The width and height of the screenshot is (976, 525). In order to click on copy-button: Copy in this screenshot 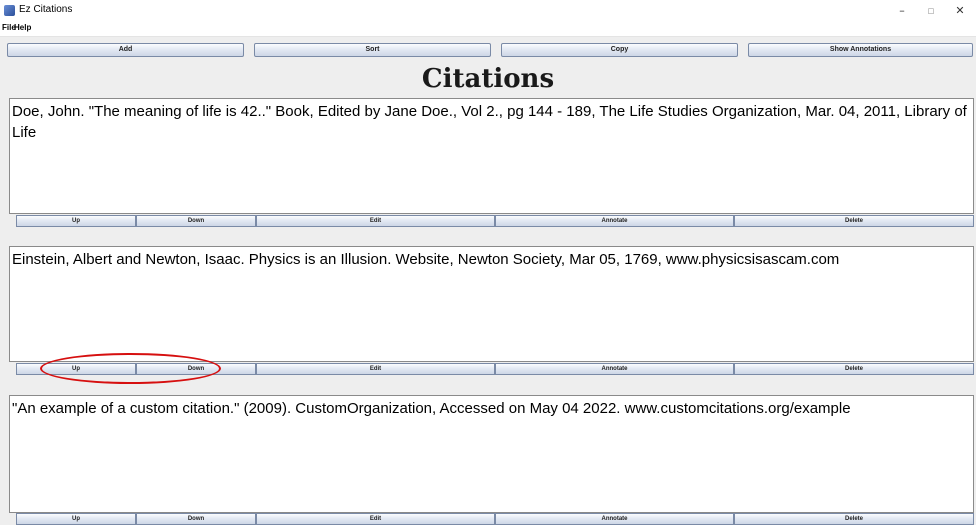, I will do `click(619, 50)`.